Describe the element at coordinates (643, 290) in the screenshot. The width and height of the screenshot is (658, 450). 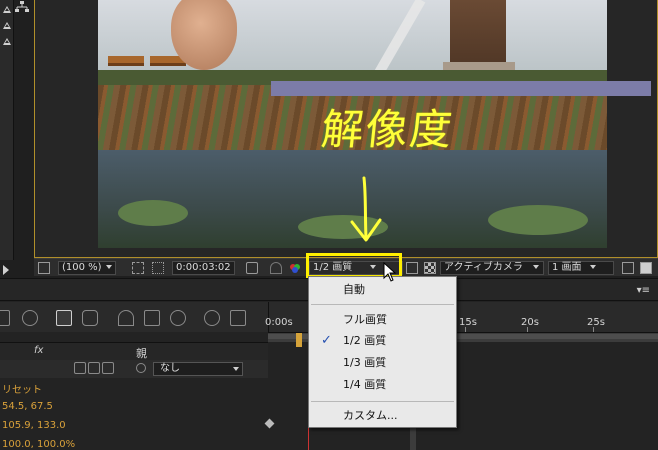
I see `panel-menu-icon: ▾≡` at that location.